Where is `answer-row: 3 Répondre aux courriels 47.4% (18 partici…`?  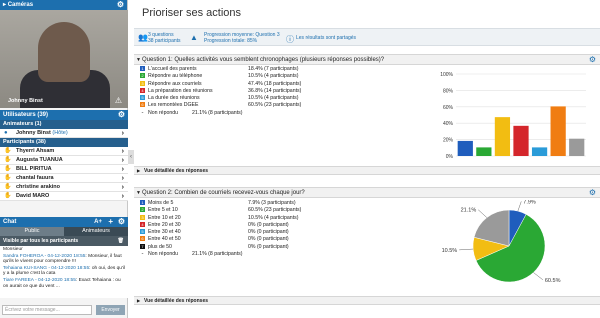
answer-row: 3 Répondre aux courriels 47.4% (18 partici… is located at coordinates (221, 84).